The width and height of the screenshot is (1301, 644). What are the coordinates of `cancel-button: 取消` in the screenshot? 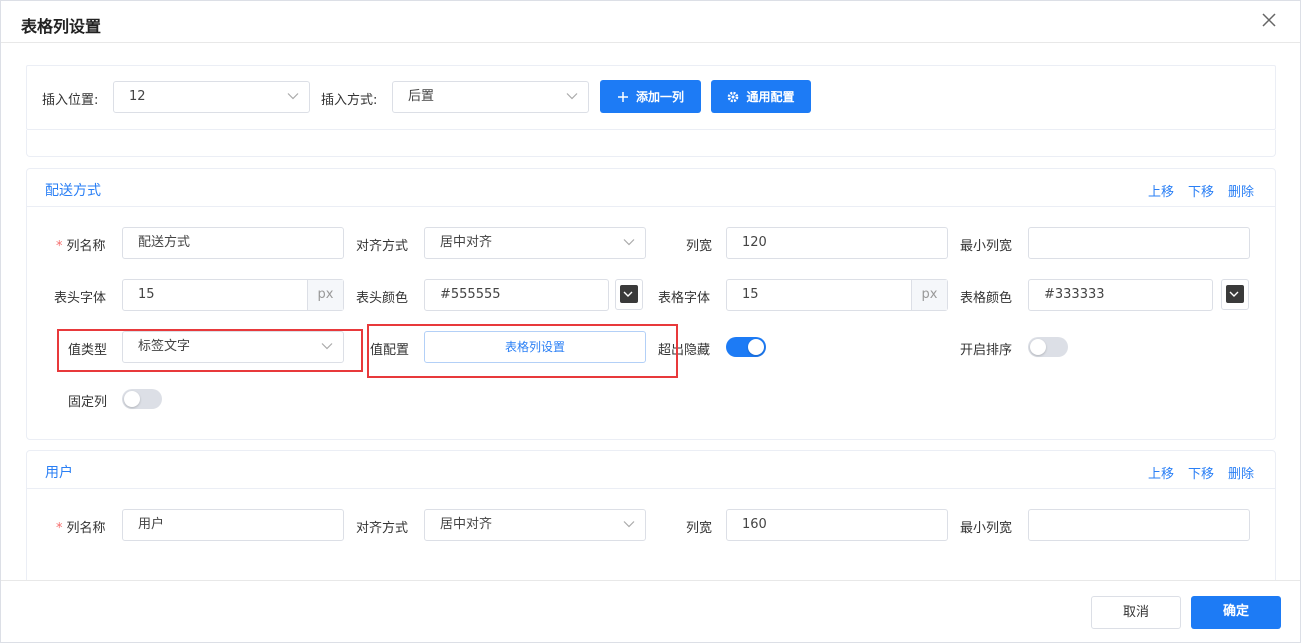 It's located at (1136, 612).